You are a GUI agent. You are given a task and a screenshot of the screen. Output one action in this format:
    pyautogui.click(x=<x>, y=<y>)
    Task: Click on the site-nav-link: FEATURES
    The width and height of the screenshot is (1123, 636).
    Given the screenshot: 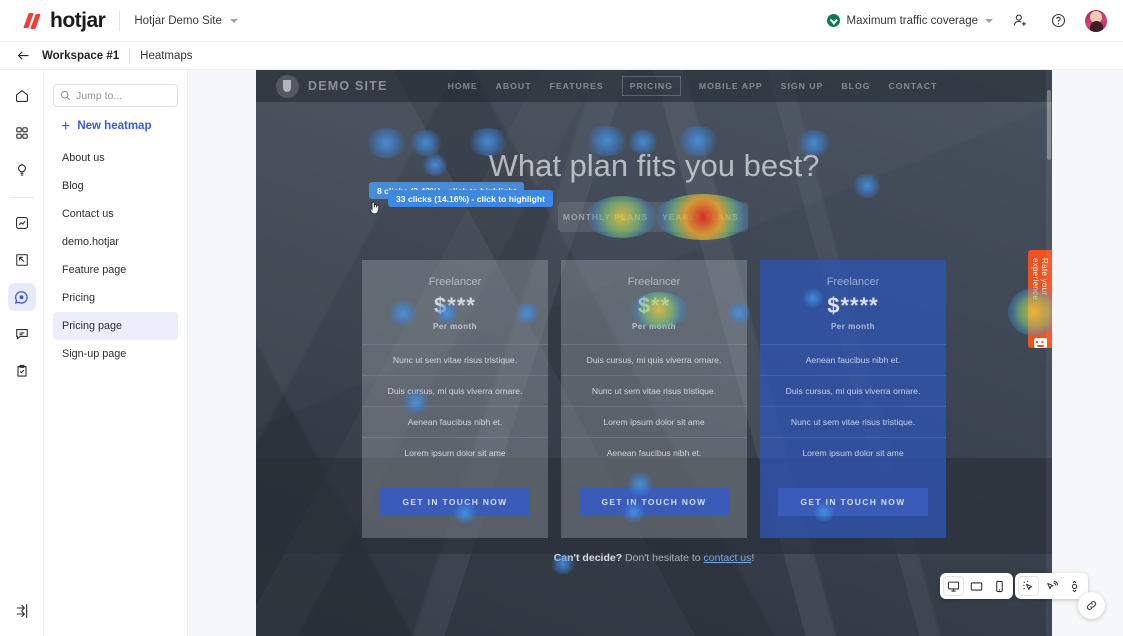 What is the action you would take?
    pyautogui.click(x=577, y=86)
    